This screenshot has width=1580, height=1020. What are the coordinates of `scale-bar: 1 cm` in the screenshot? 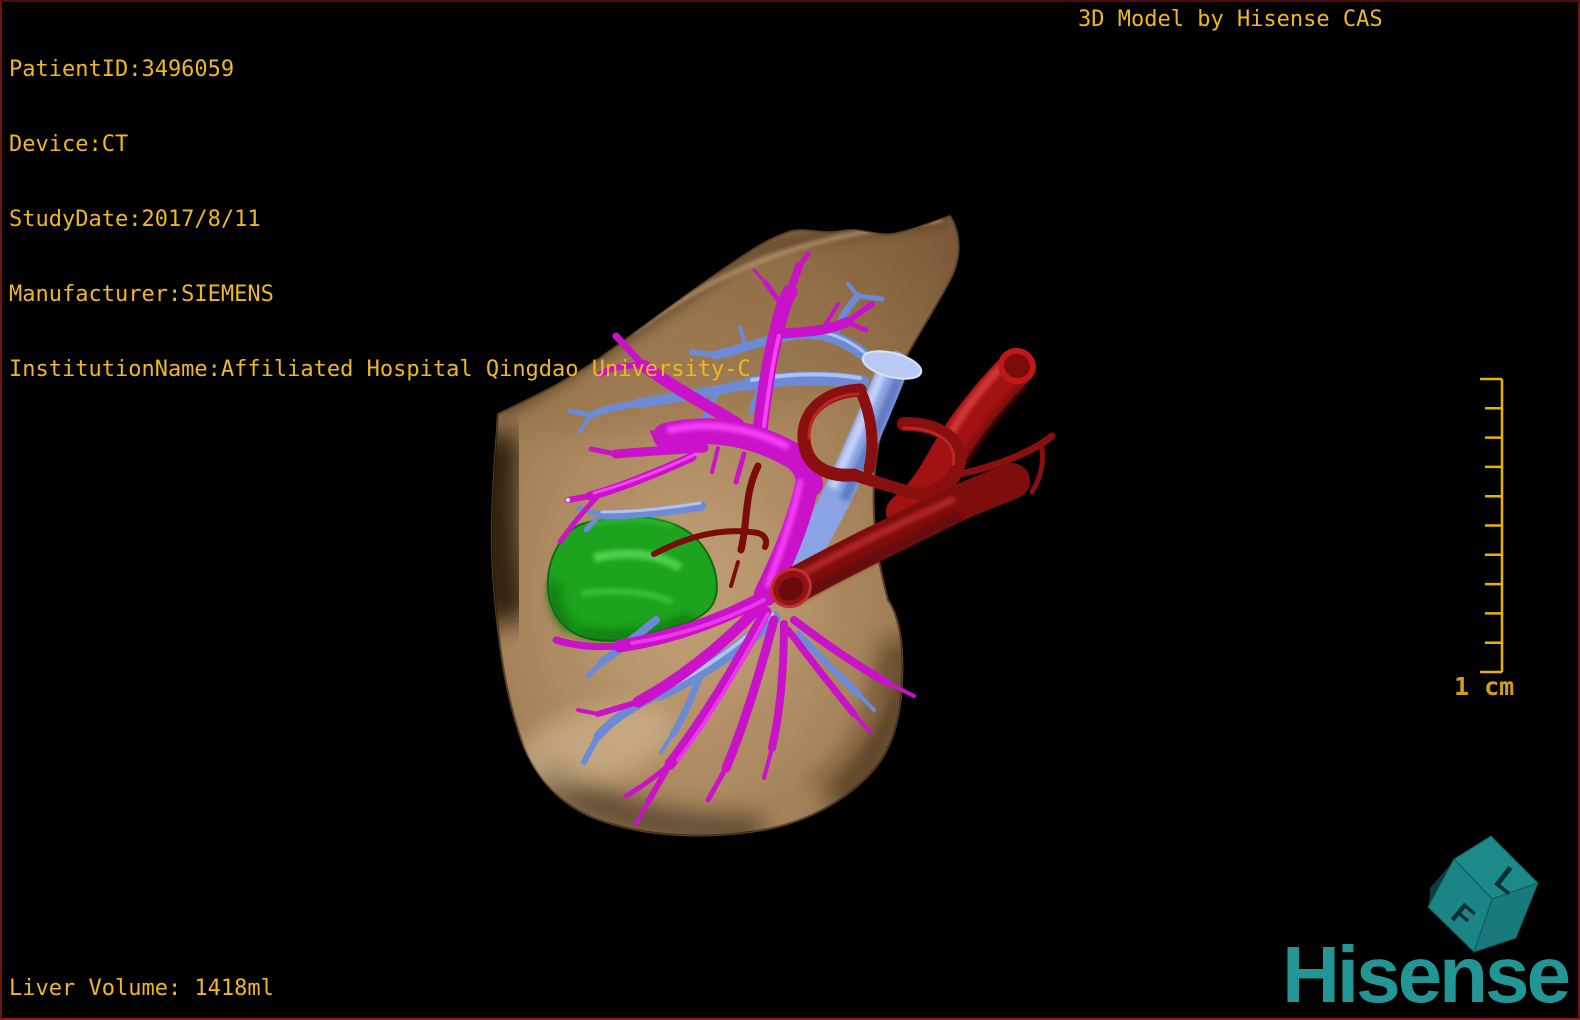 It's located at (1484, 539).